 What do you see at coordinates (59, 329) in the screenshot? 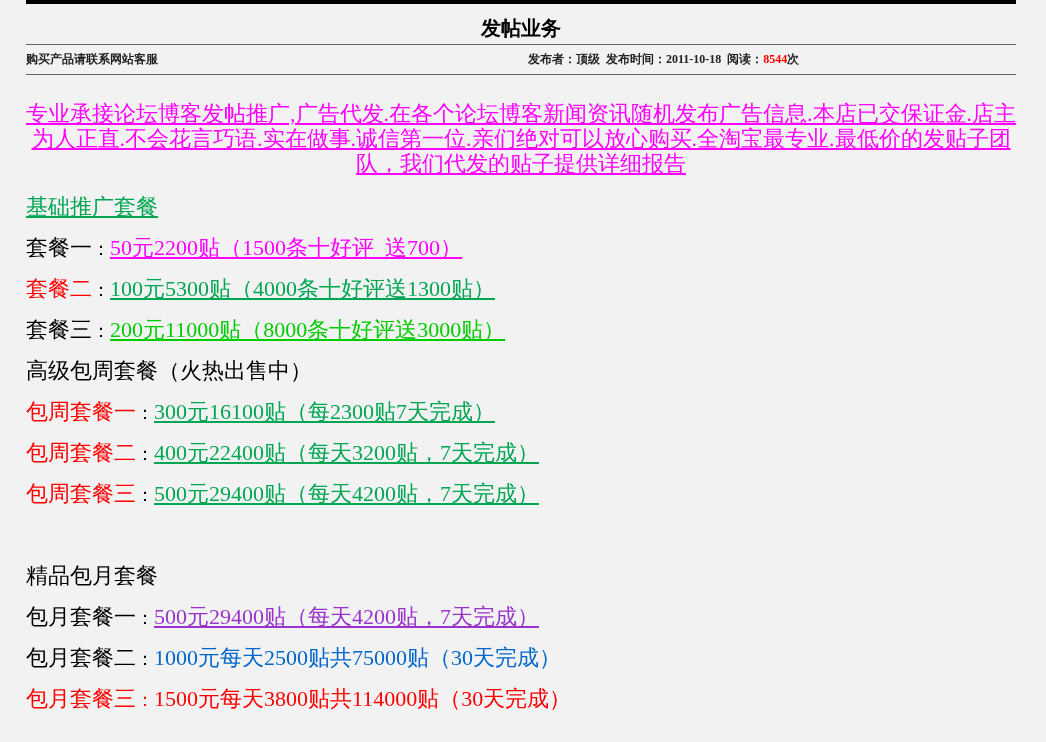
I see `plan-label: 套餐三` at bounding box center [59, 329].